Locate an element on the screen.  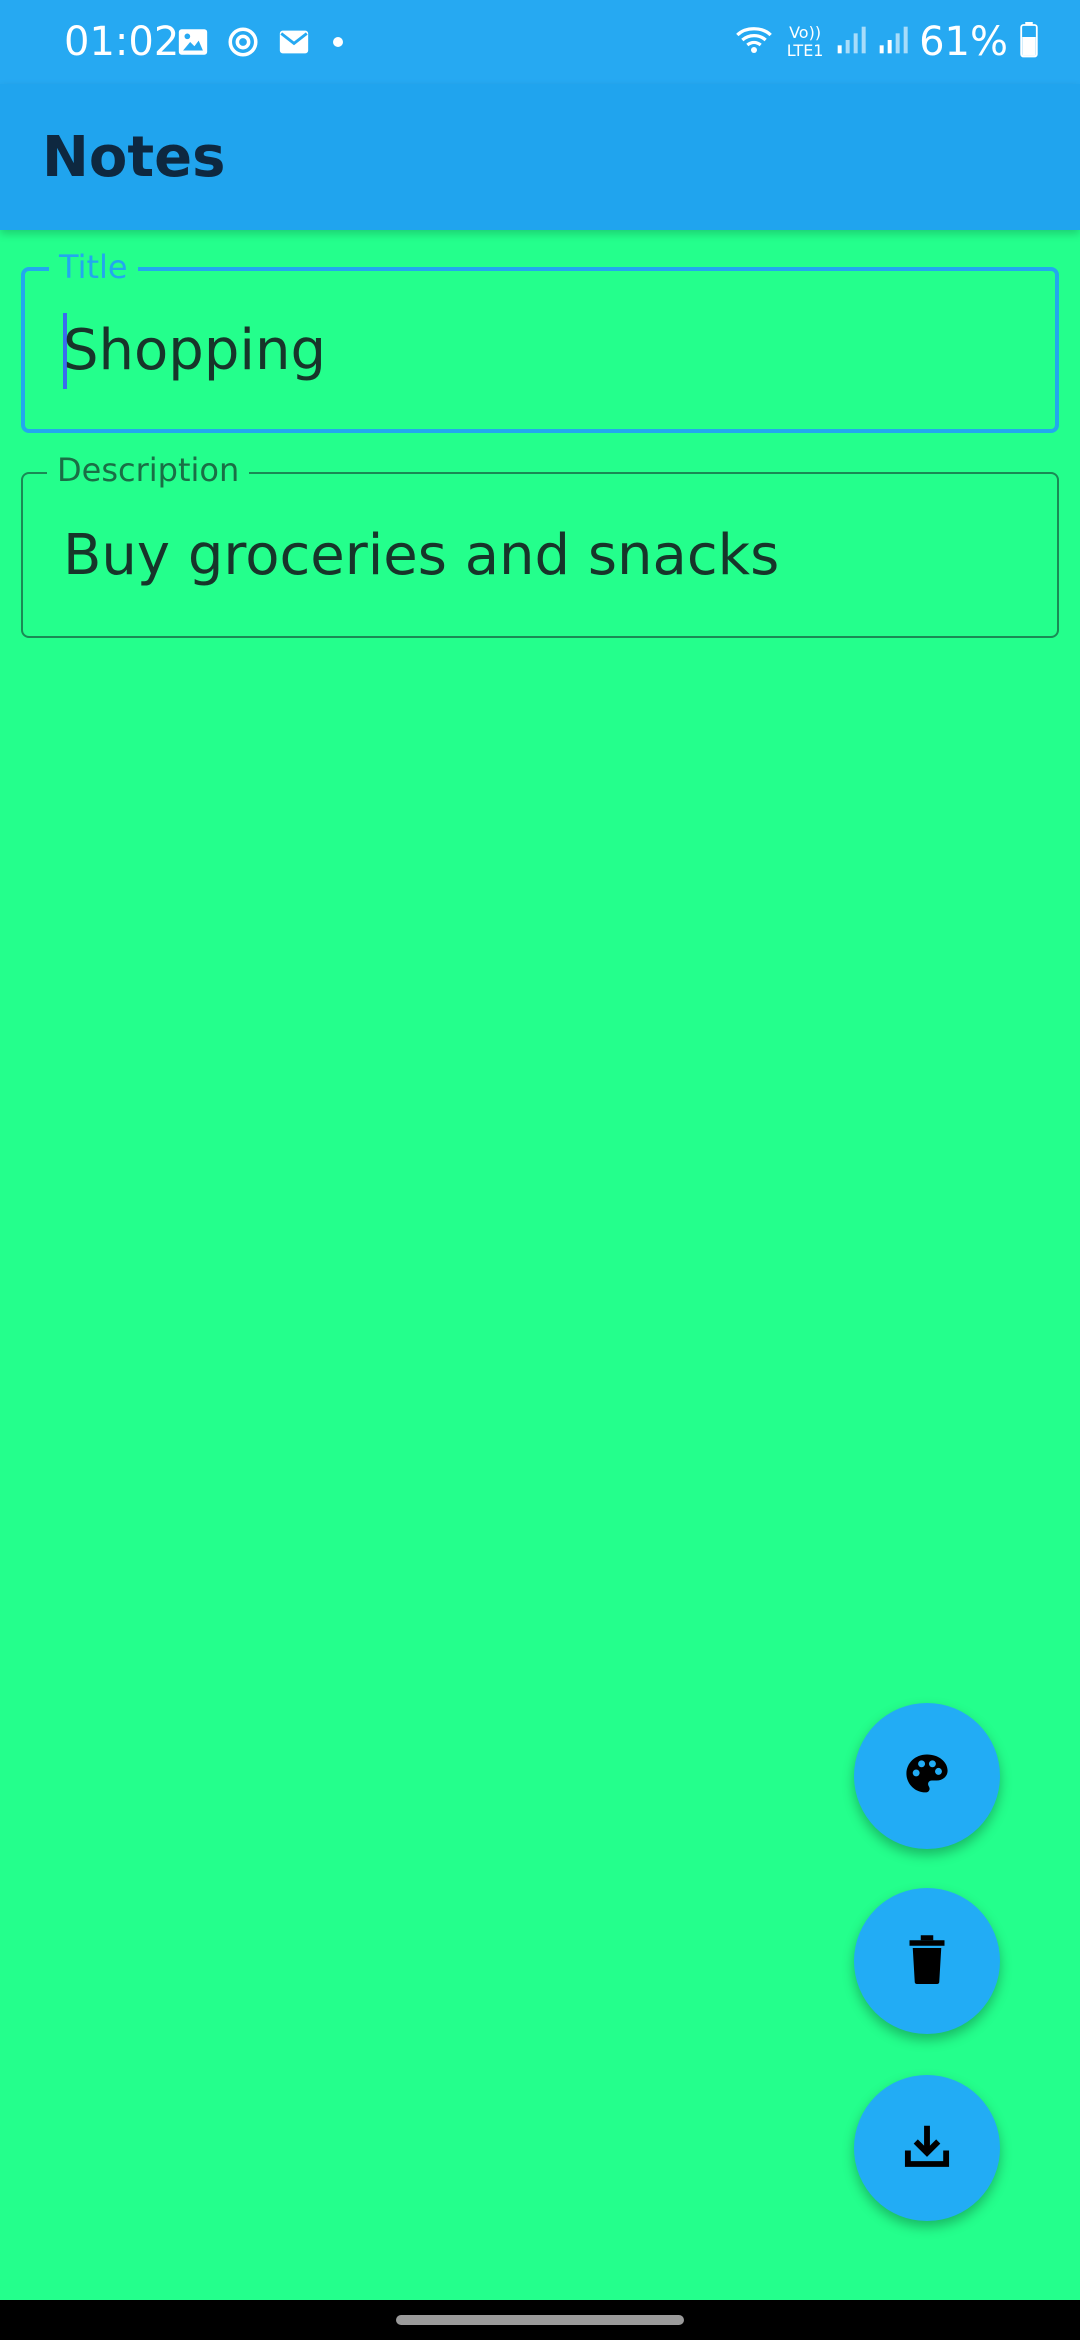
title-field-label: Title is located at coordinates (93, 267).